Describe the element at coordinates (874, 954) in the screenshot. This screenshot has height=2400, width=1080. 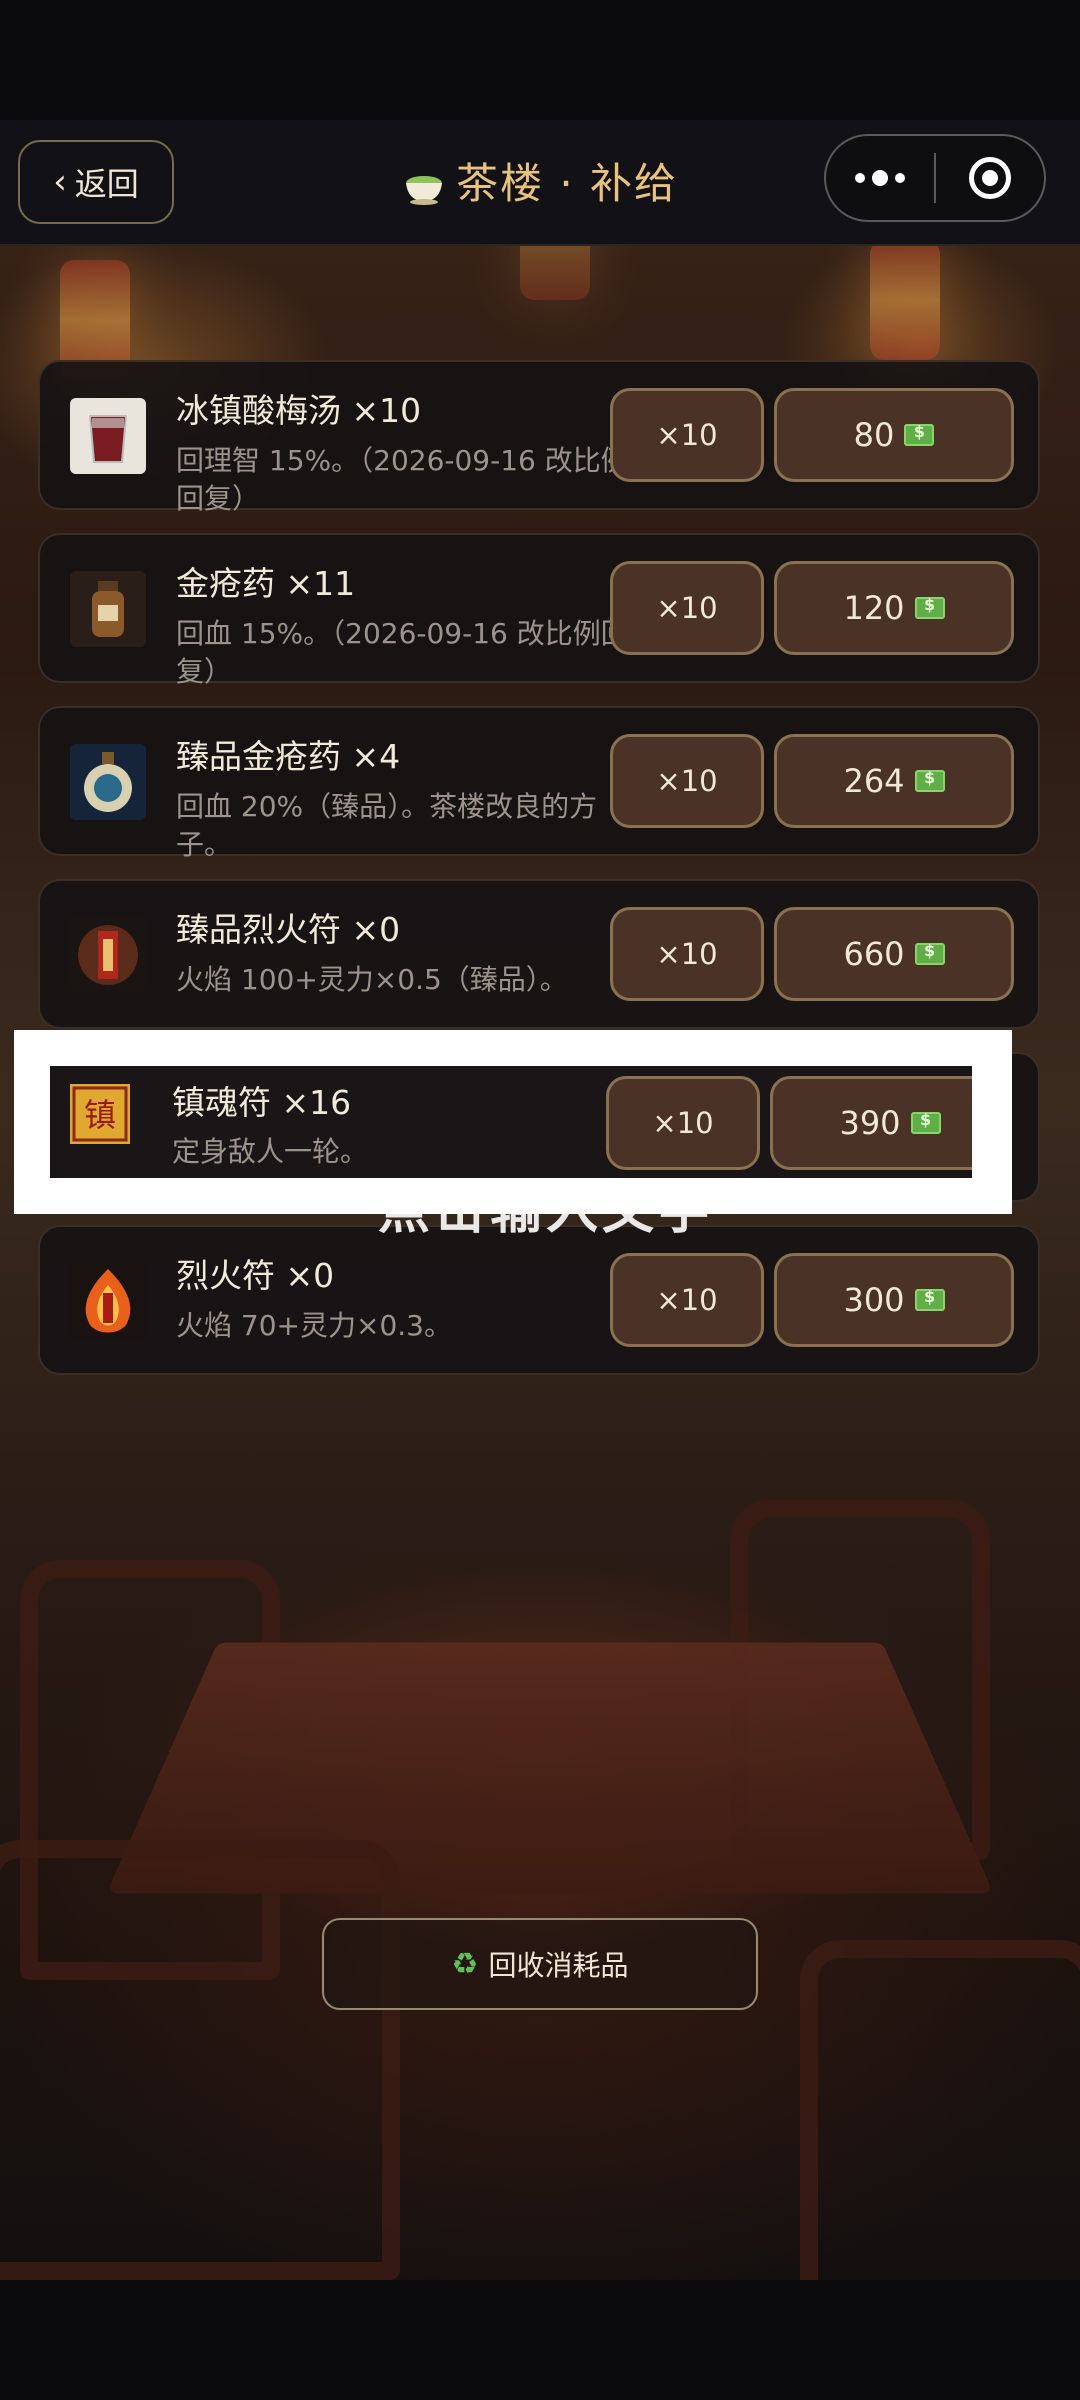
I see `price-value: 660` at that location.